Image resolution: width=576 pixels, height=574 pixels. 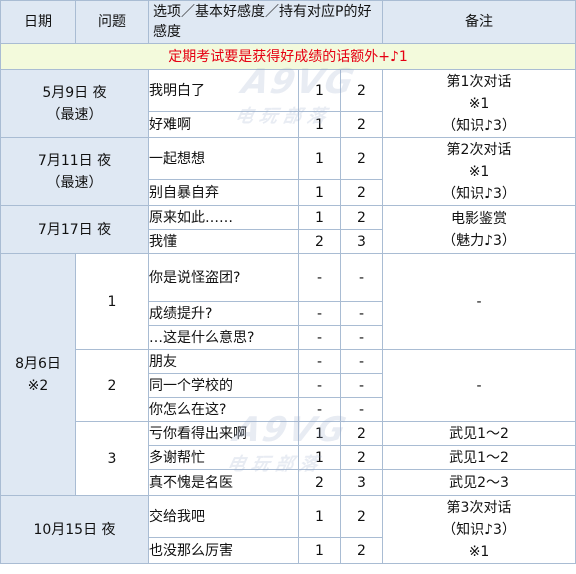 I want to click on option-text: 真不愧是名医, so click(x=223, y=482).